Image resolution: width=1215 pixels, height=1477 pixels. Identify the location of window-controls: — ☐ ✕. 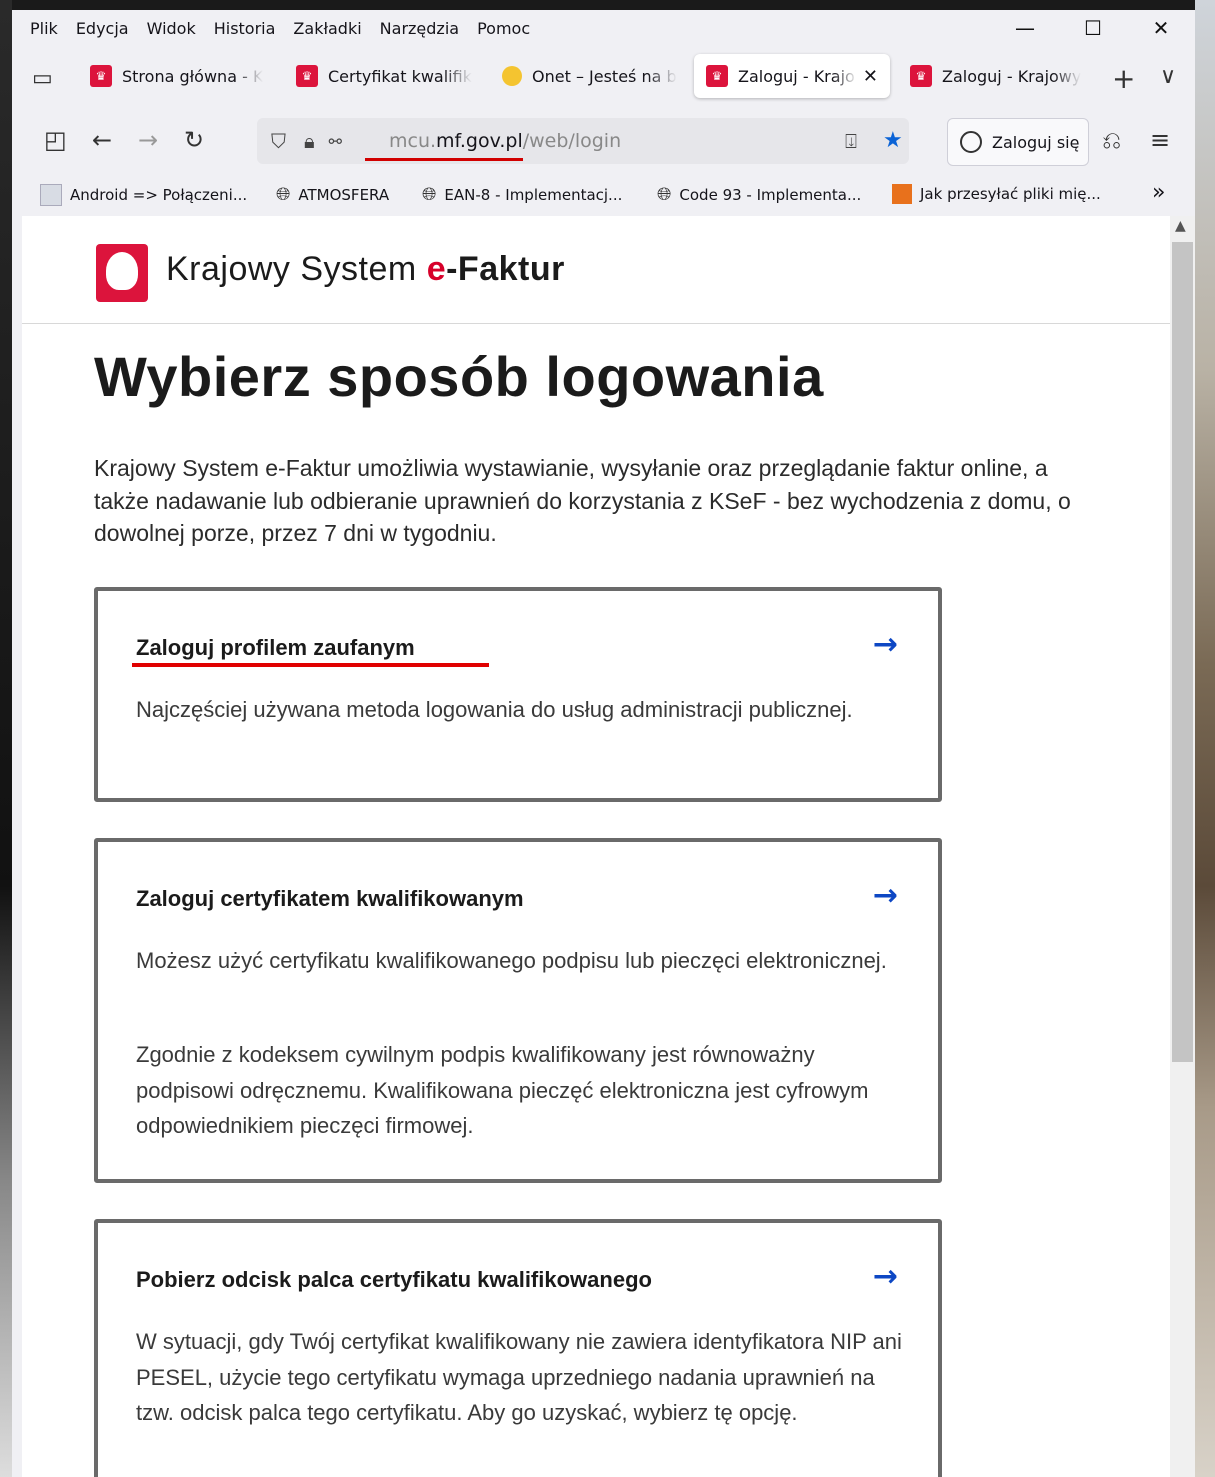
(1093, 28).